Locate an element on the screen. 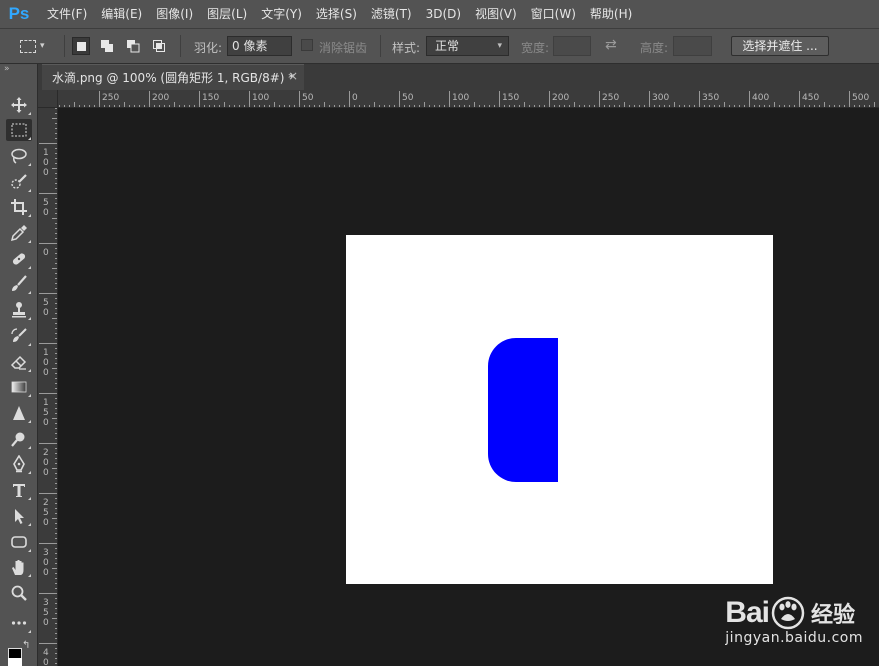  subtract-from-selection-button is located at coordinates (133, 46).